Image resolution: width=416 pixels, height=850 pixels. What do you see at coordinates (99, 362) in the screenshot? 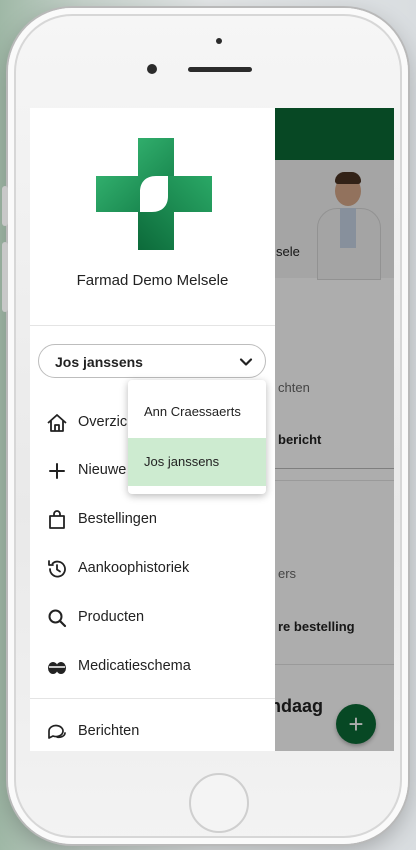
I see `selected-user: Jos janssens` at bounding box center [99, 362].